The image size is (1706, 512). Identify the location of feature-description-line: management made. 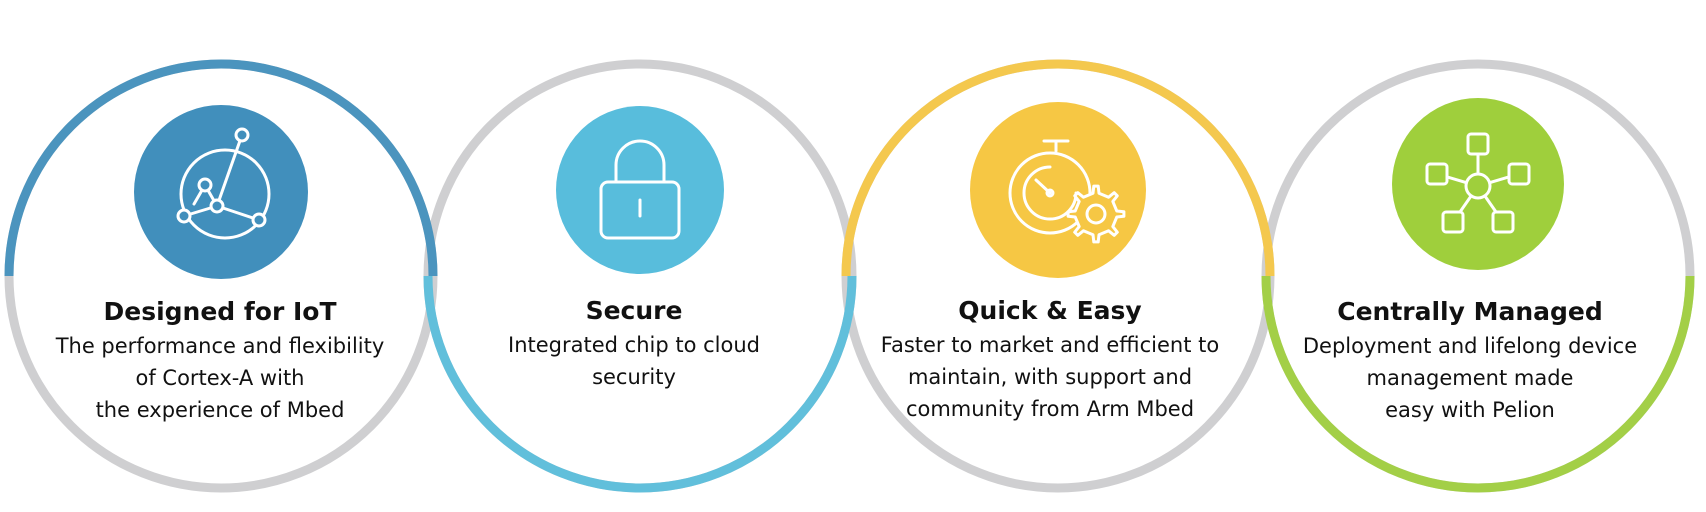
(1470, 378).